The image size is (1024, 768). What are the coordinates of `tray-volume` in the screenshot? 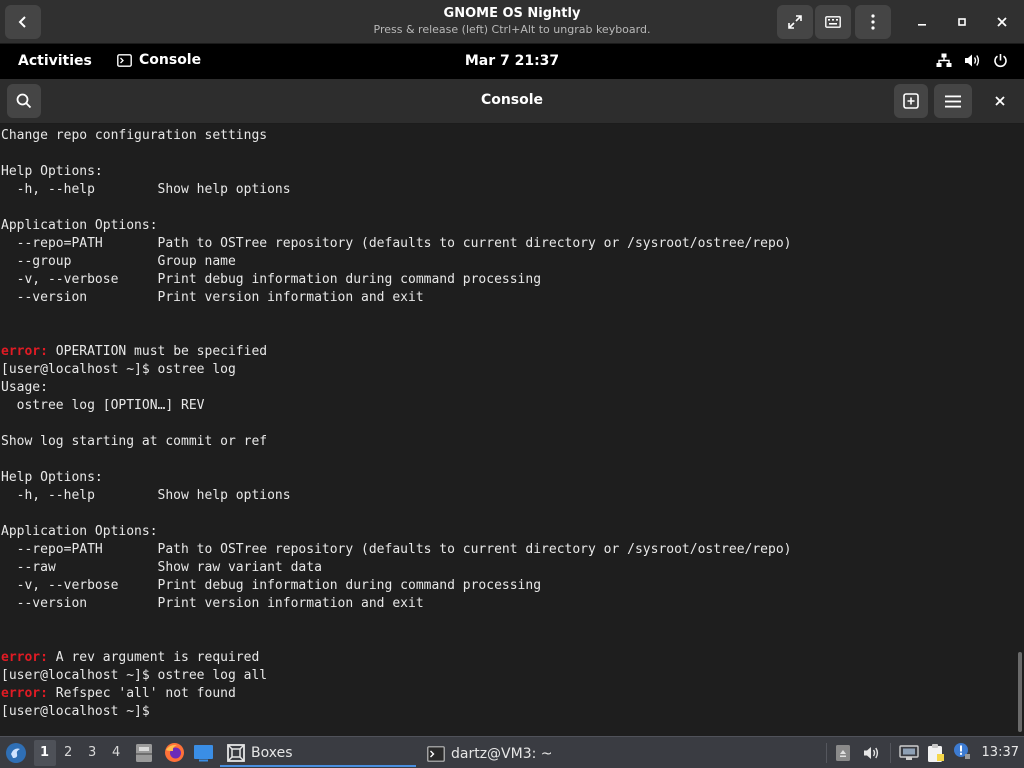 It's located at (872, 755).